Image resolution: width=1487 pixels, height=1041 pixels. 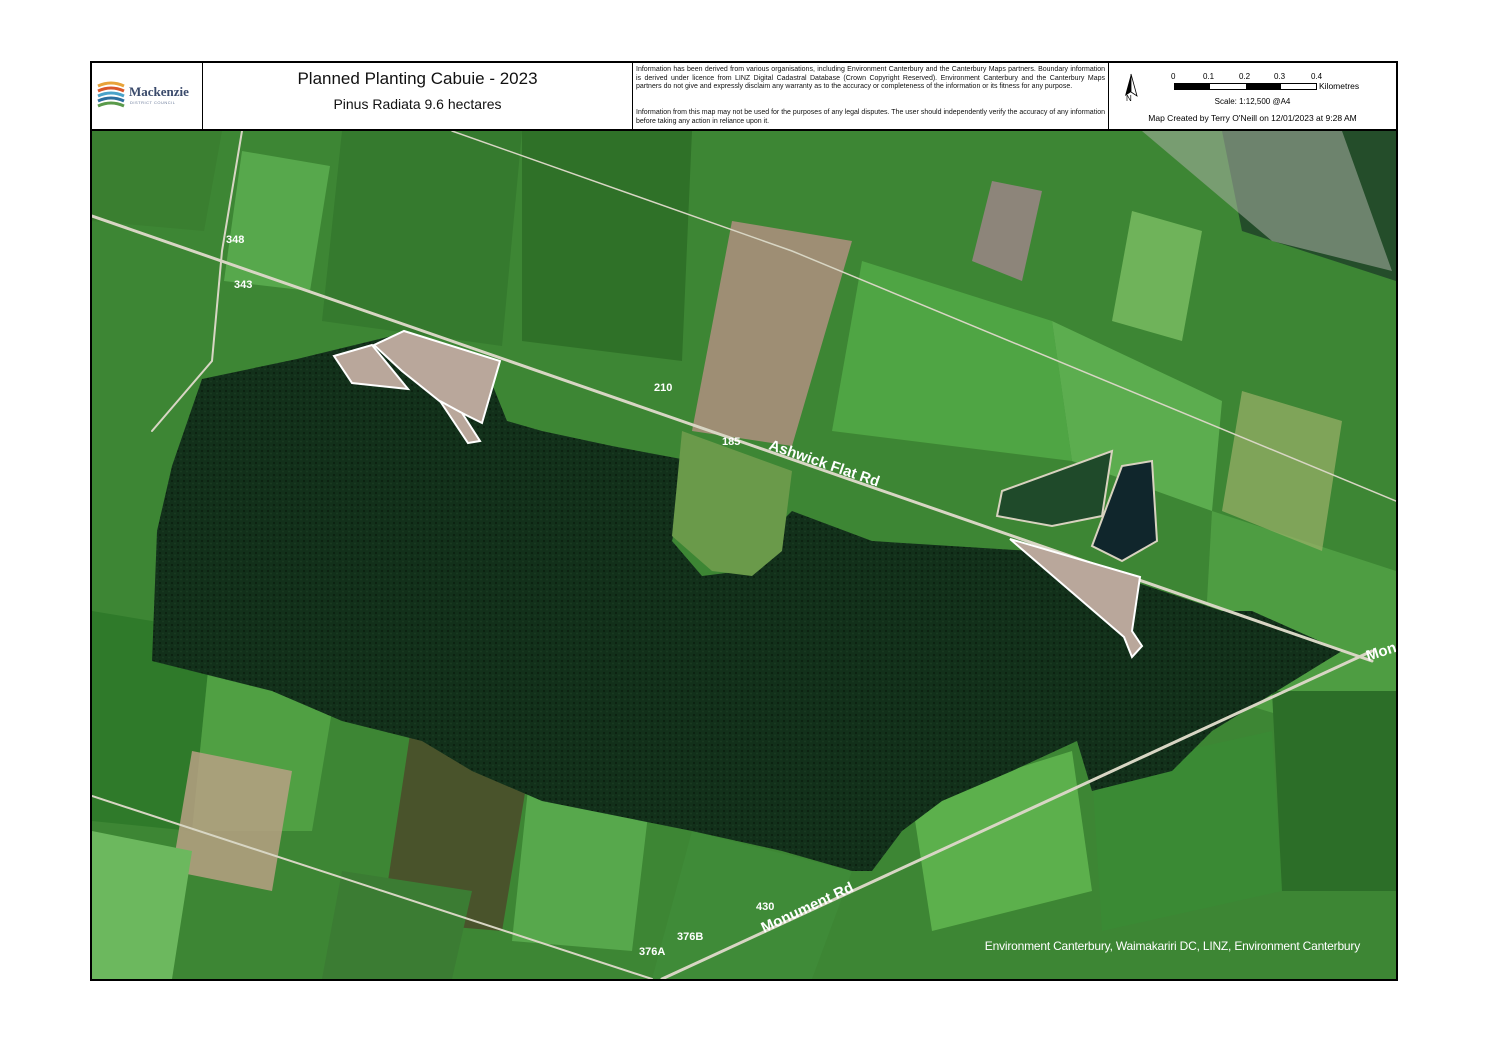 I want to click on scale-bar, so click(x=1245, y=86).